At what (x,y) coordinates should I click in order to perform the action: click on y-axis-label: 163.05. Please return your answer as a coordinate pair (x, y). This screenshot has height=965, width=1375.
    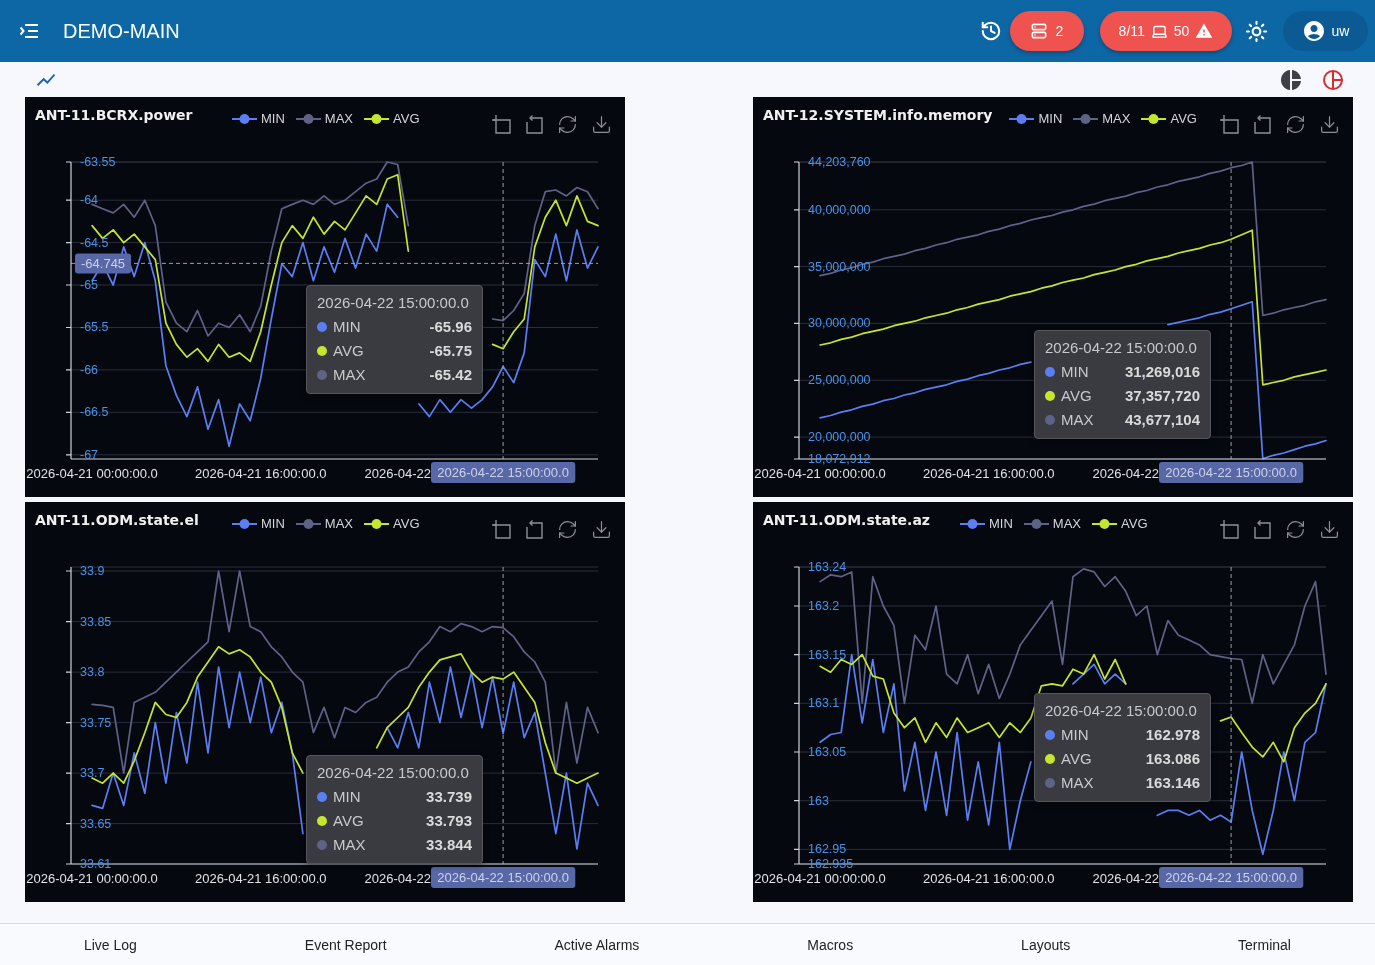
    Looking at the image, I should click on (827, 752).